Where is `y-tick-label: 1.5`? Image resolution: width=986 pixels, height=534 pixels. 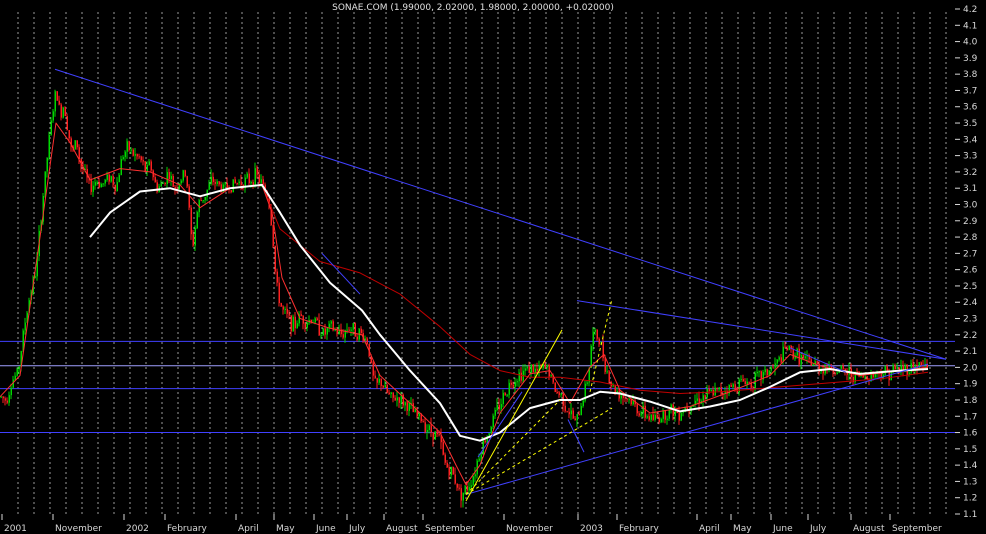 y-tick-label: 1.5 is located at coordinates (970, 450).